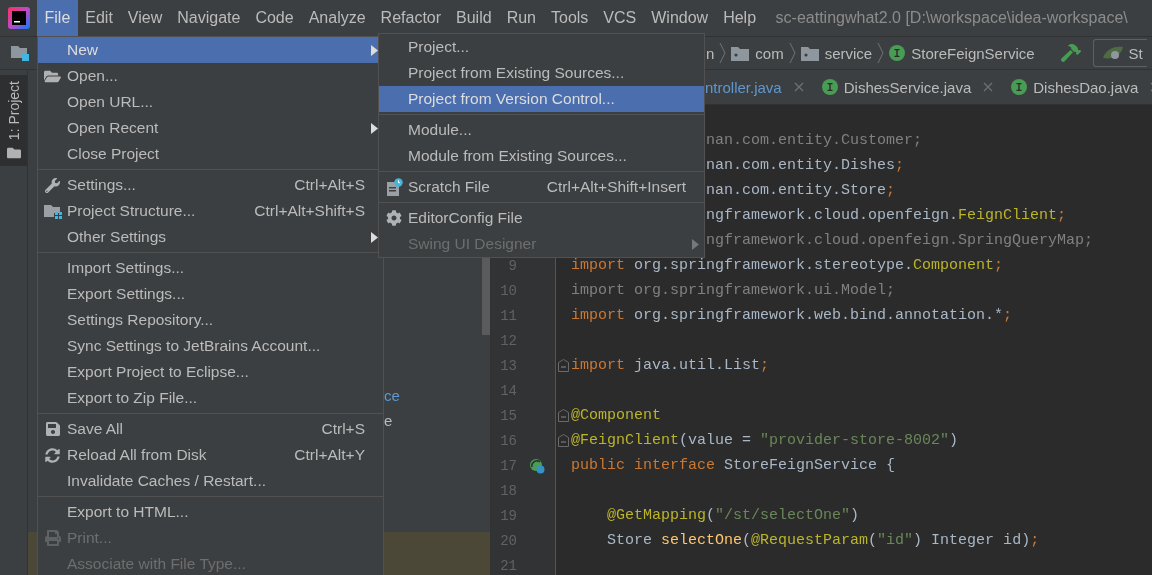 This screenshot has height=575, width=1152. Describe the element at coordinates (616, 415) in the screenshot. I see `code-line: @Component` at that location.